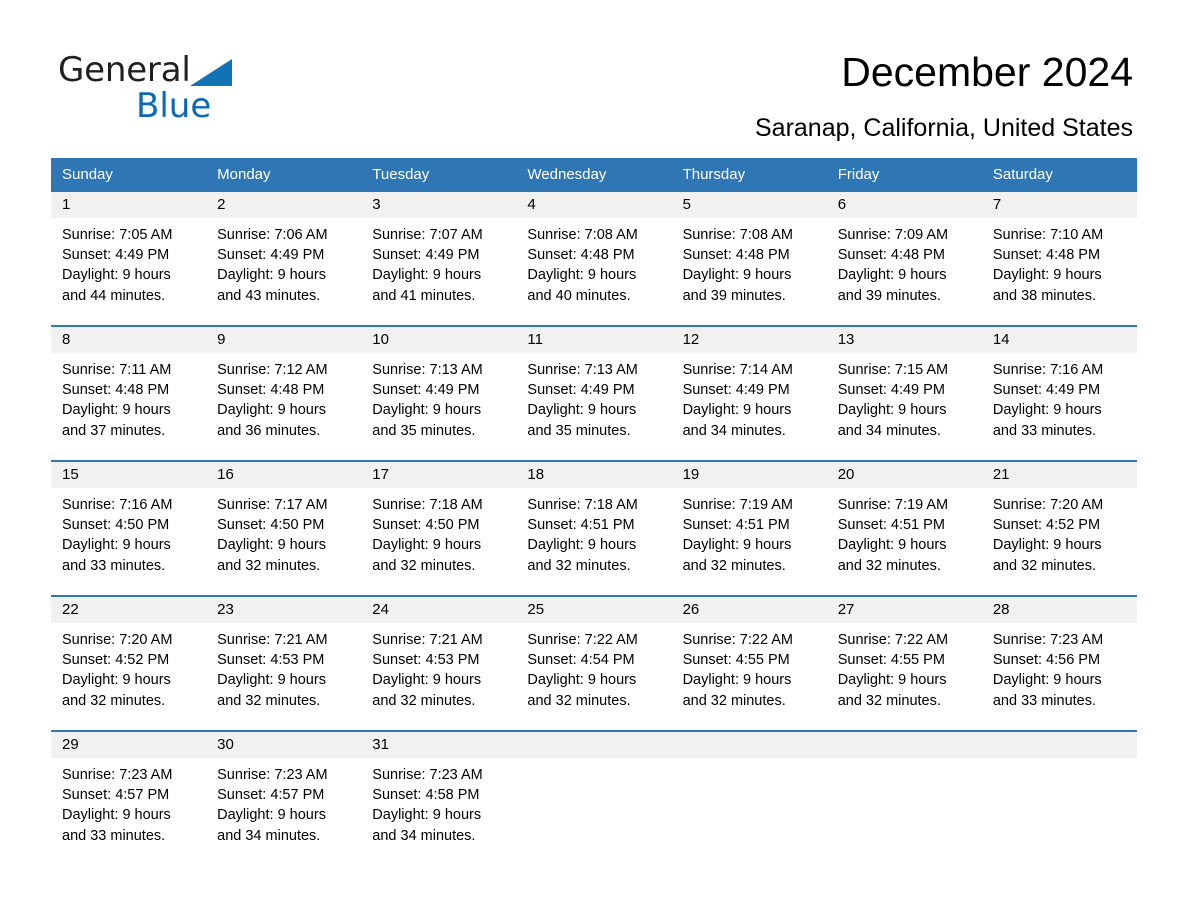 This screenshot has width=1188, height=918. Describe the element at coordinates (117, 640) in the screenshot. I see `sunrise-text: Sunrise: 7:20 AM` at that location.